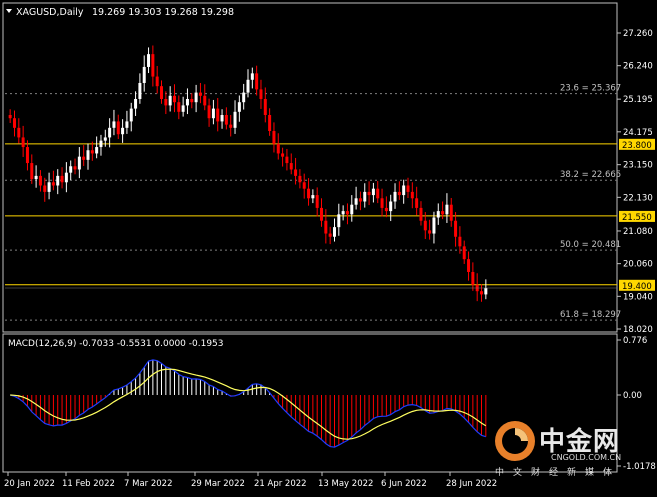  What do you see at coordinates (163, 12) in the screenshot?
I see `ohlc-values: 19.269 19.303 19.268 19.298` at bounding box center [163, 12].